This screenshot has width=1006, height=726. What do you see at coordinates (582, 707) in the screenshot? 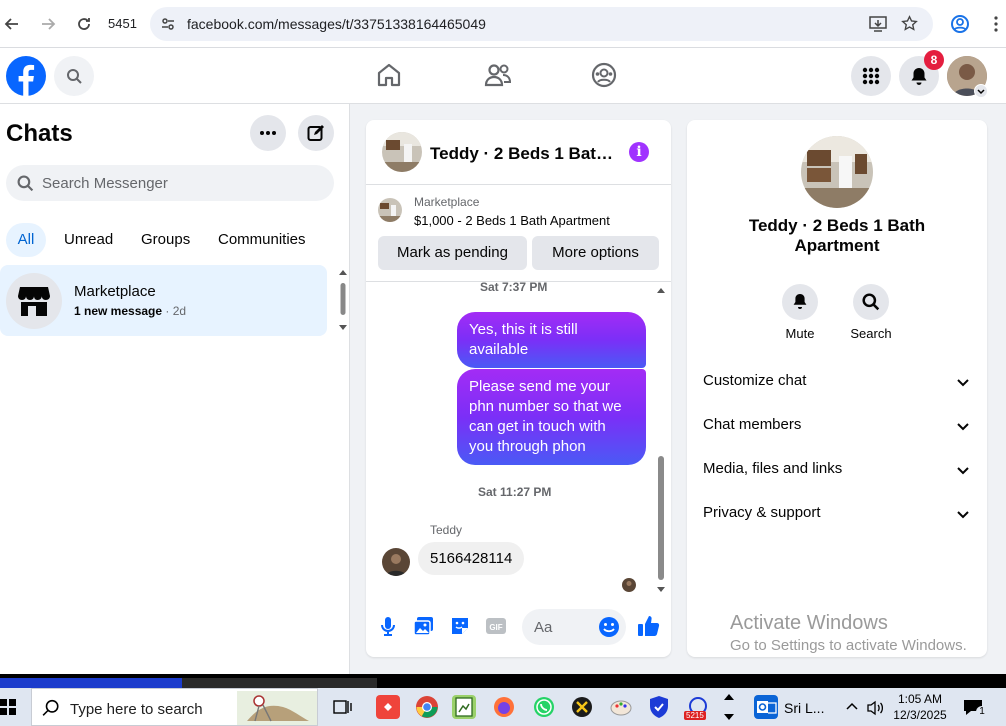
I see `app-ix-icon` at bounding box center [582, 707].